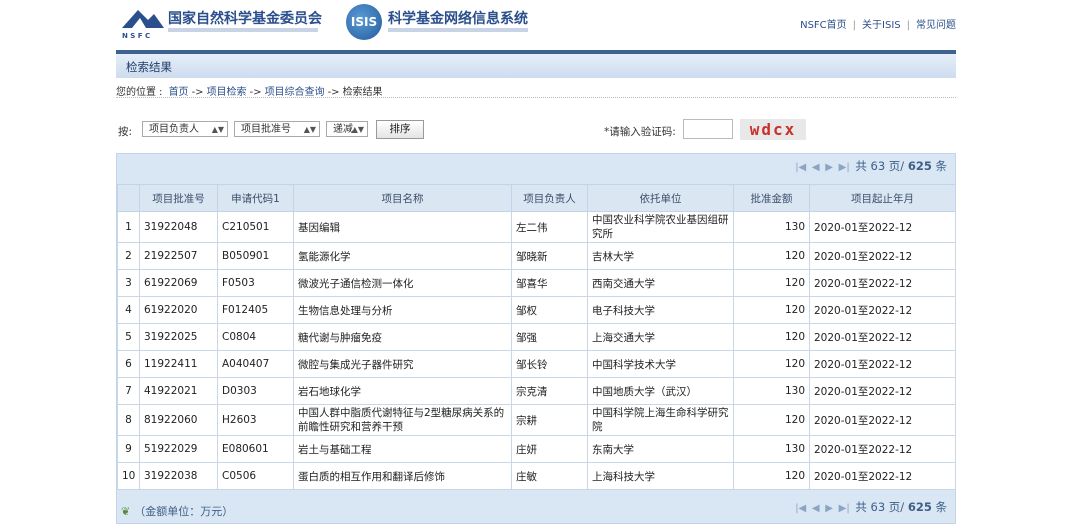 The image size is (1080, 530). What do you see at coordinates (402, 256) in the screenshot?
I see `project-name: 氢能源化学` at bounding box center [402, 256].